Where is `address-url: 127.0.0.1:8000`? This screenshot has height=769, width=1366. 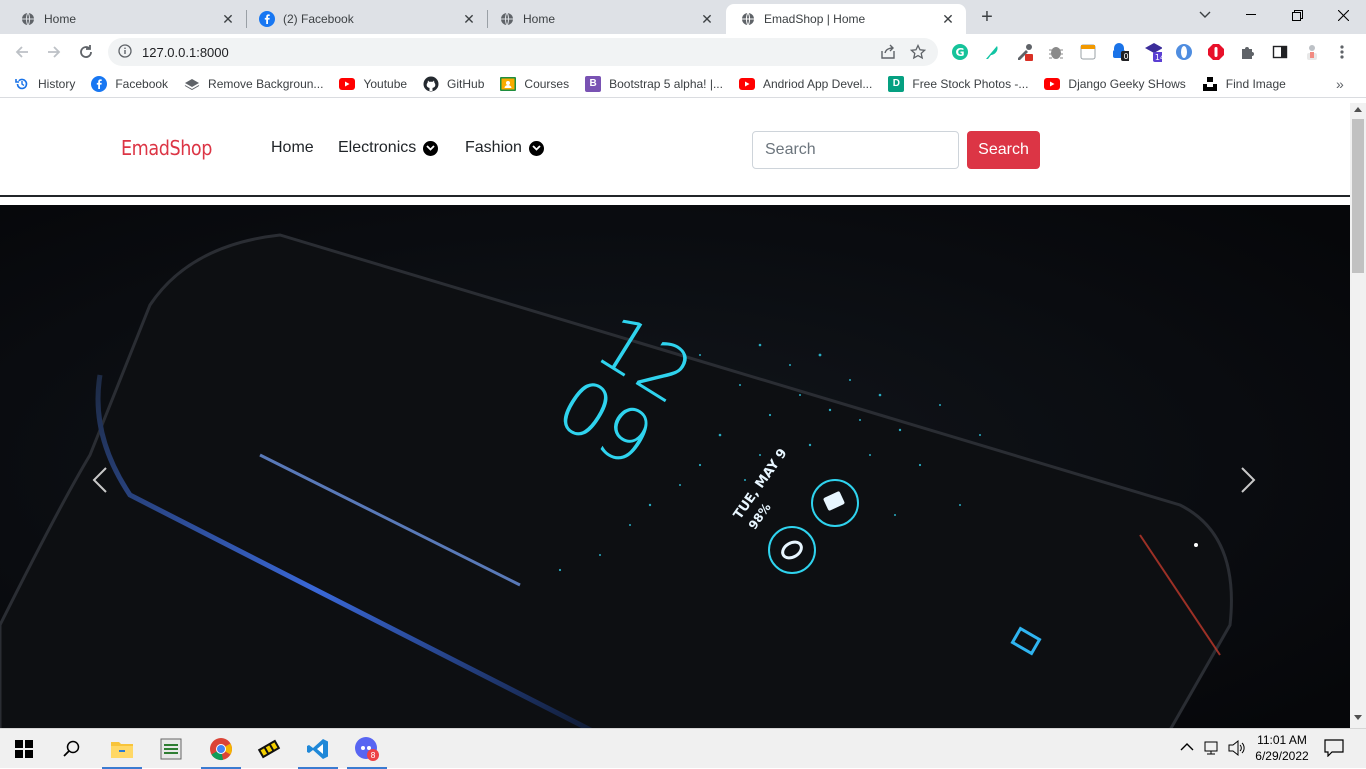 address-url: 127.0.0.1:8000 is located at coordinates (185, 52).